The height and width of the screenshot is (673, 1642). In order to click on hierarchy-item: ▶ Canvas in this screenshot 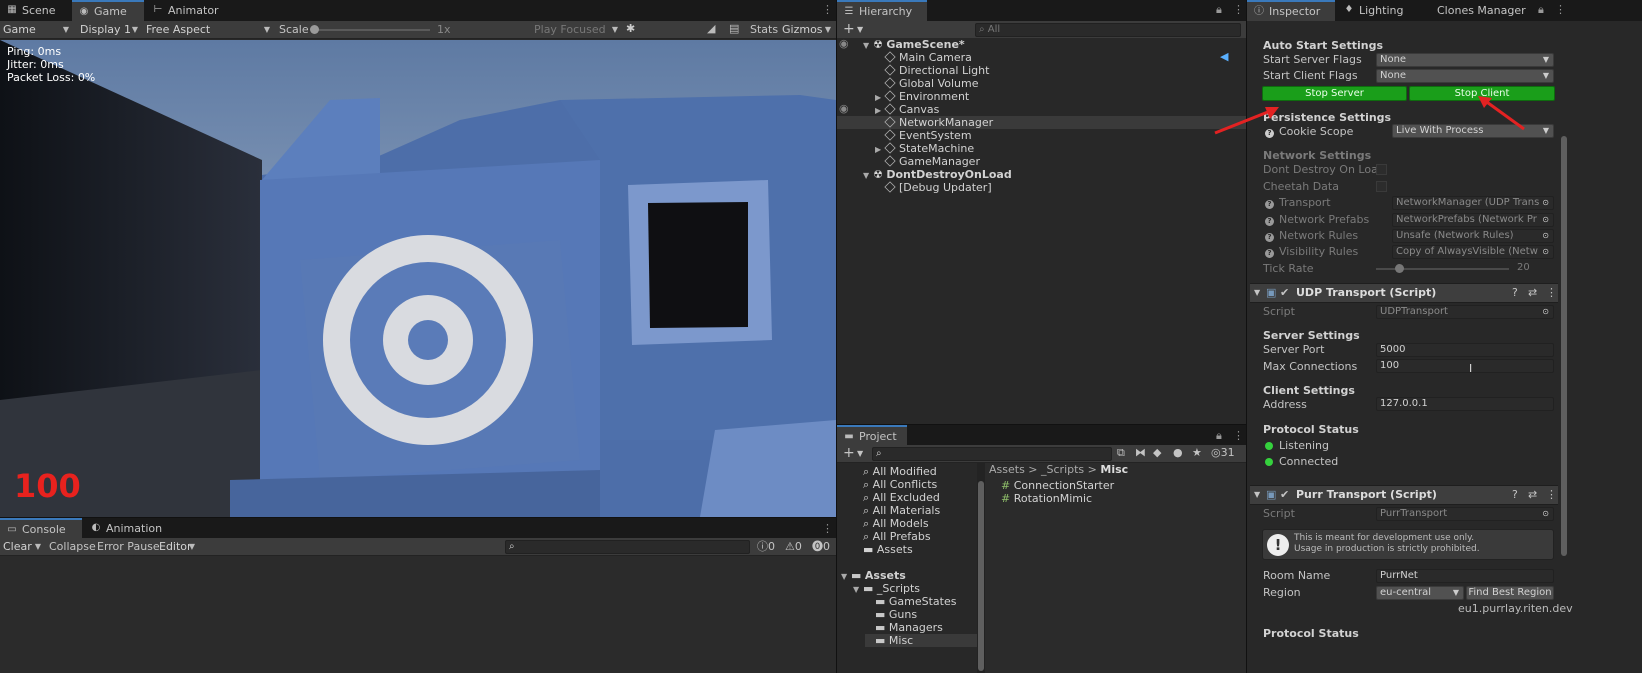, I will do `click(1041, 109)`.